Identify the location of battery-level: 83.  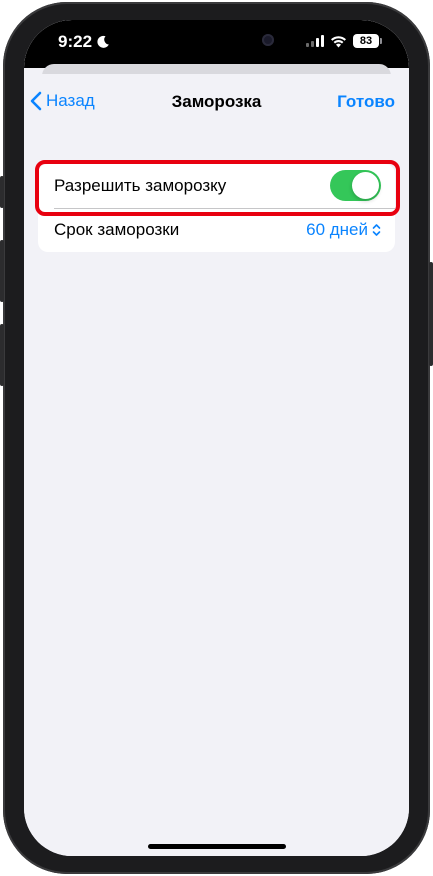
(366, 41).